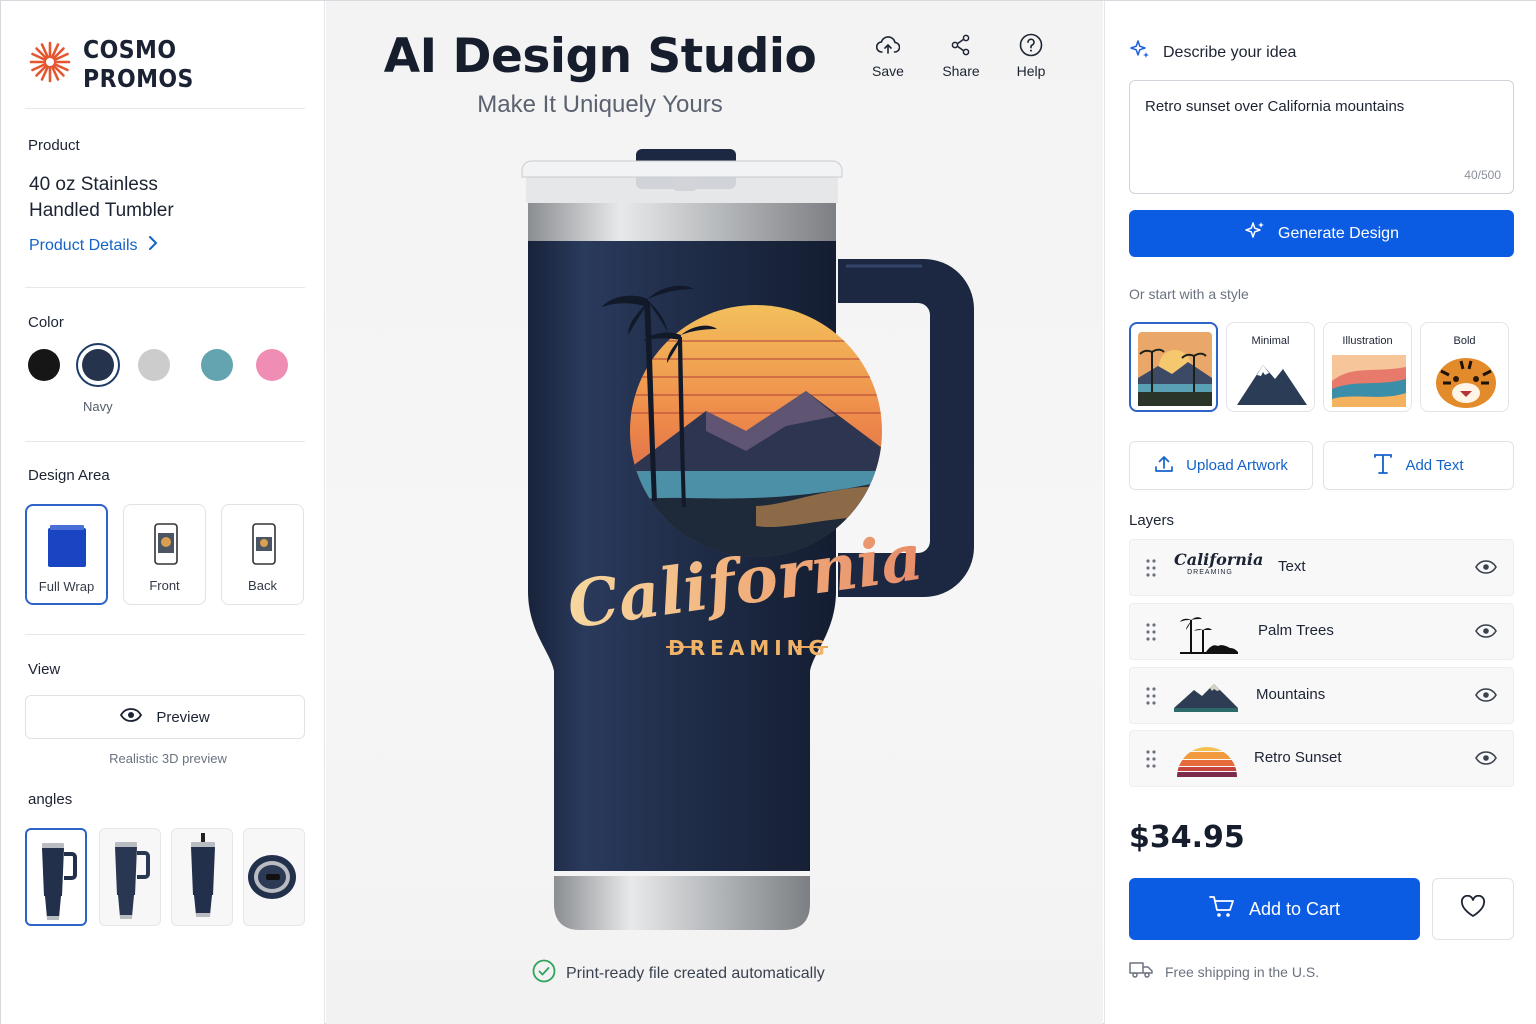  I want to click on swatch-navy, so click(98, 365).